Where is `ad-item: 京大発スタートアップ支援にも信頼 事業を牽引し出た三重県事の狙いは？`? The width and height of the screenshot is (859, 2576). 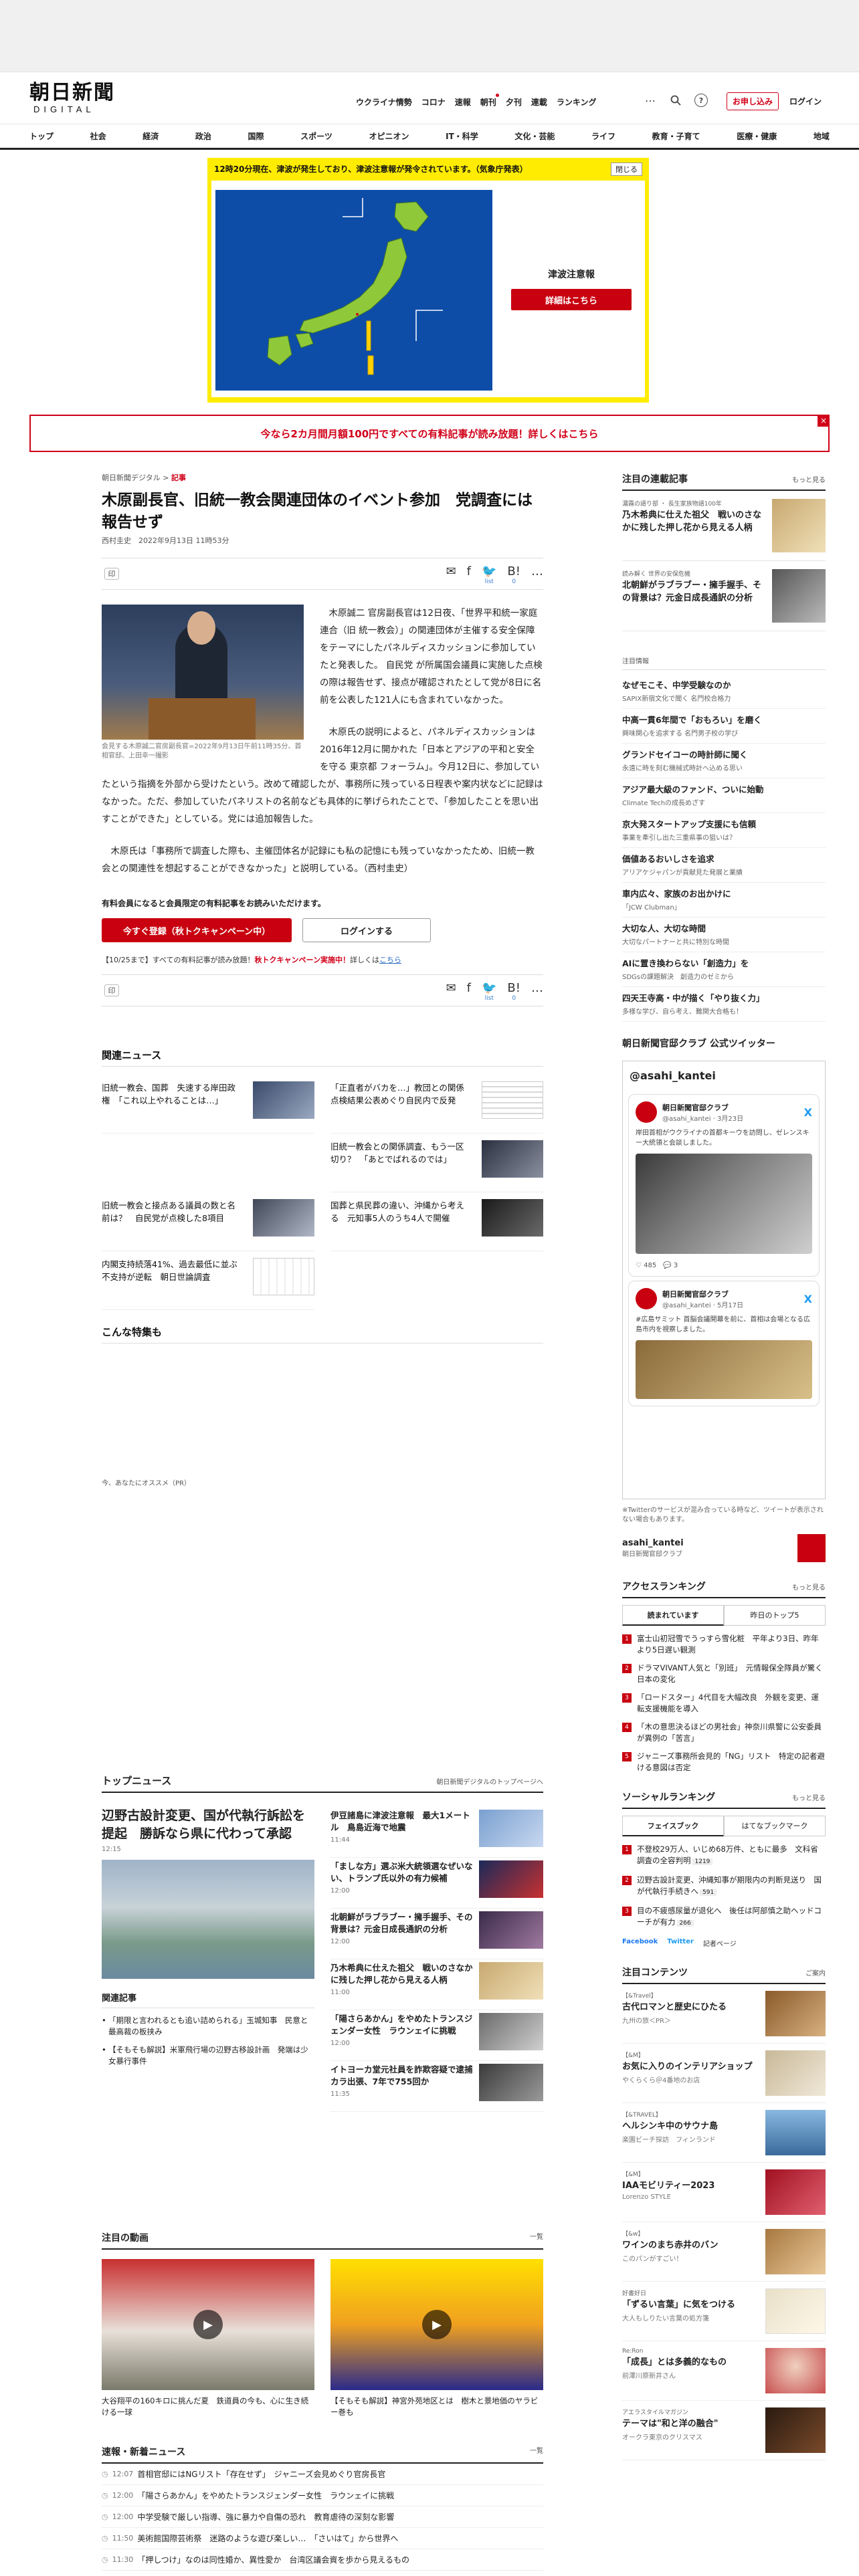
ad-item: 京大発スタートアップ支援にも信頼 事業を牽引し出た三重県事の狙いは？ is located at coordinates (724, 830).